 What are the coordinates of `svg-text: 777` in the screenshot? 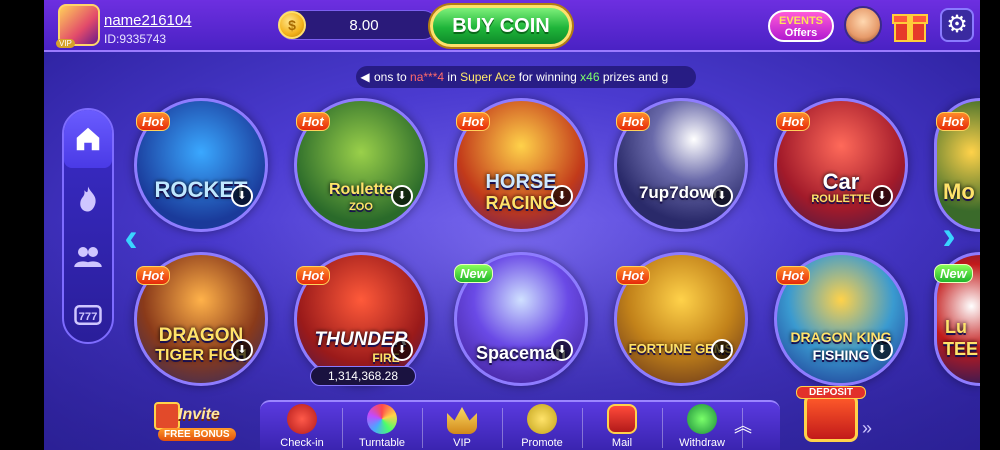 It's located at (88, 317).